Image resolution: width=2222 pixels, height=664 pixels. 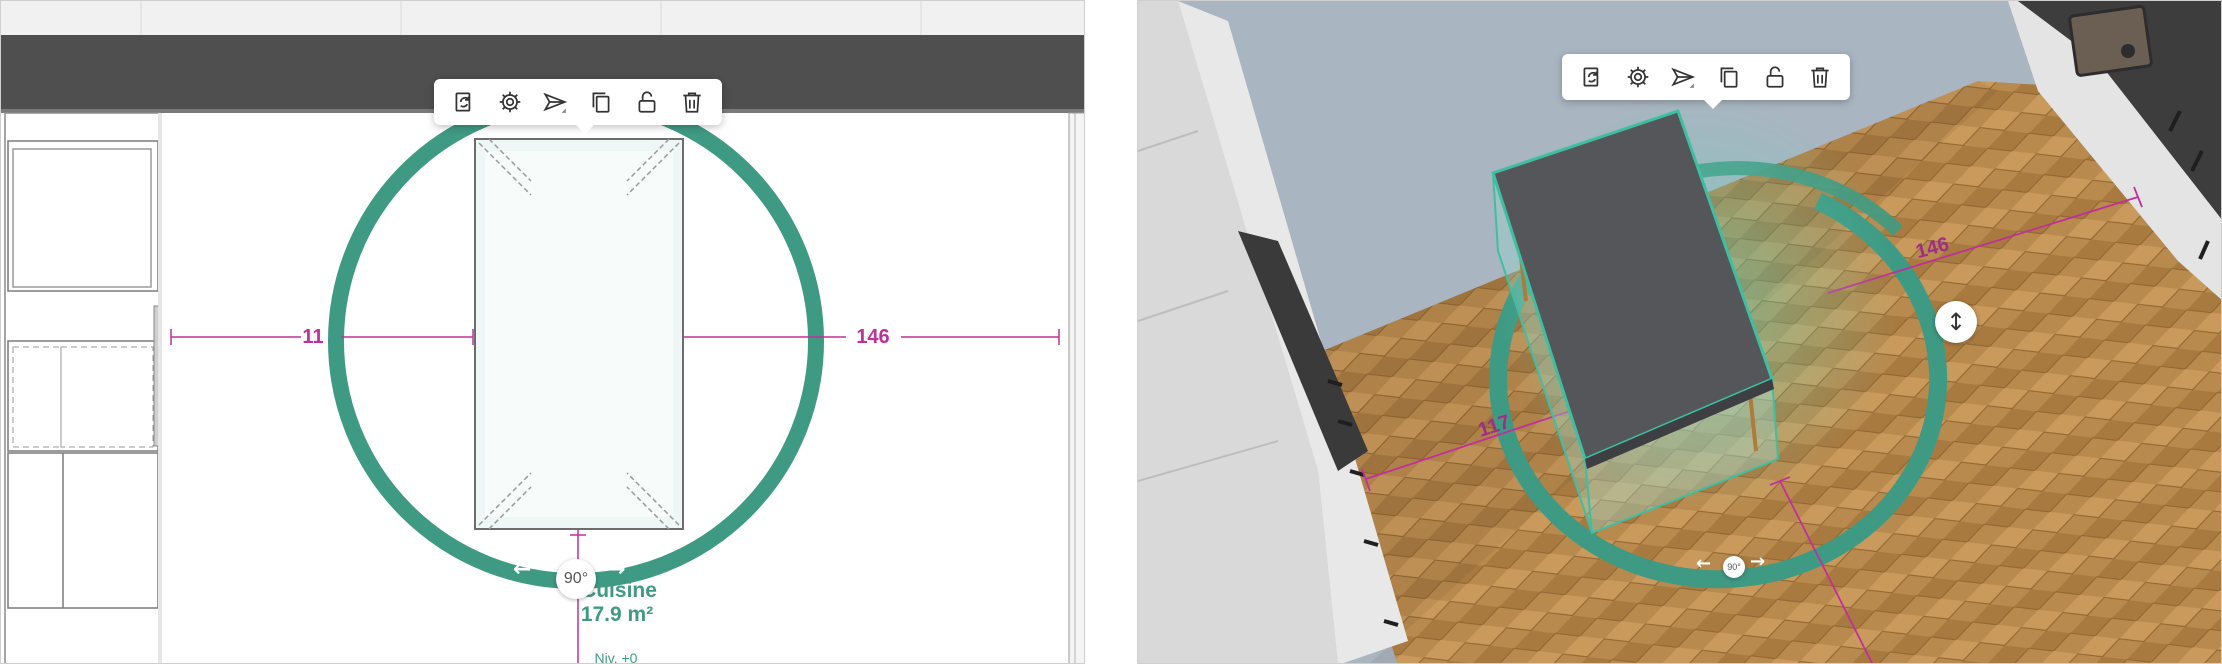 I want to click on object-toolbar-3d, so click(x=1706, y=81).